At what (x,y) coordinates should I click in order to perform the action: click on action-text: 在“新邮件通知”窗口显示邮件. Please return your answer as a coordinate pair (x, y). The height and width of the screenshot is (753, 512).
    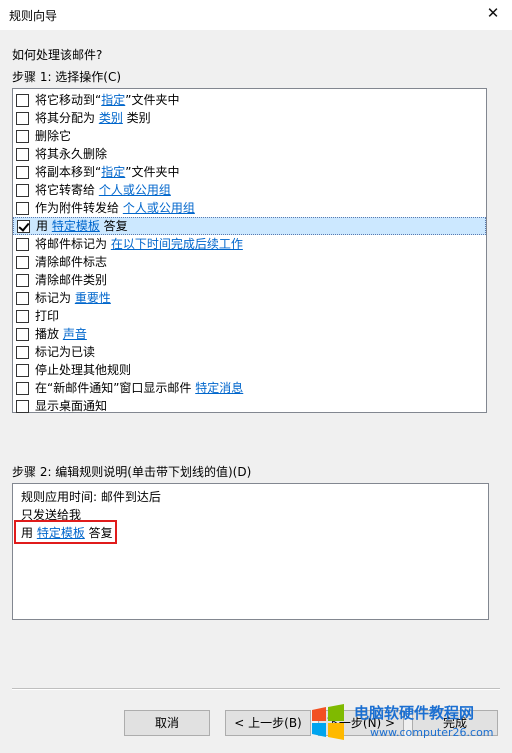
    Looking at the image, I should click on (115, 388).